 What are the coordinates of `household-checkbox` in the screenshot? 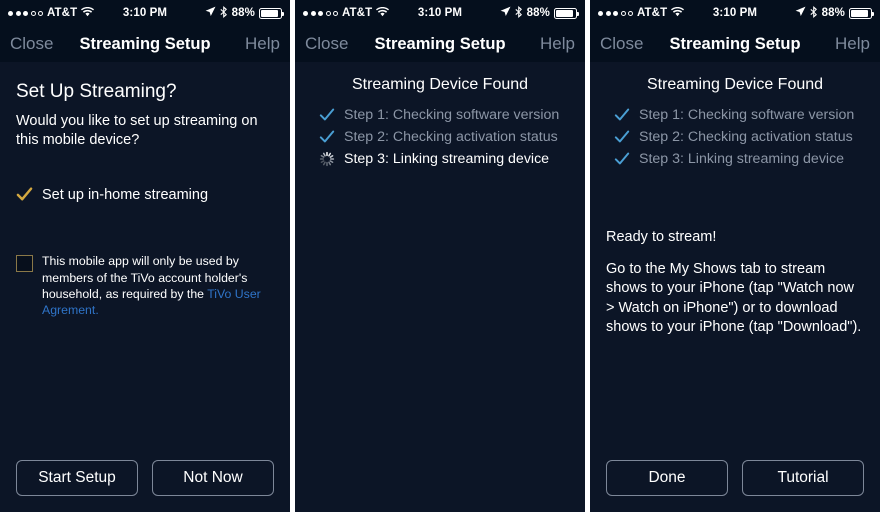 It's located at (24, 264).